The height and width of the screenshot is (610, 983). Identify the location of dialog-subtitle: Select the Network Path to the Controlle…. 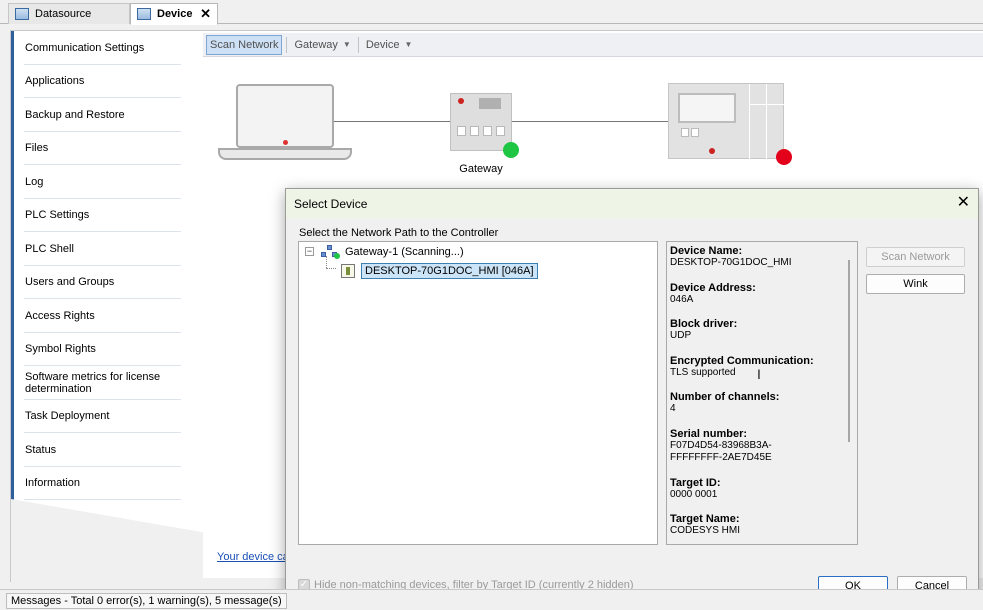
(399, 233).